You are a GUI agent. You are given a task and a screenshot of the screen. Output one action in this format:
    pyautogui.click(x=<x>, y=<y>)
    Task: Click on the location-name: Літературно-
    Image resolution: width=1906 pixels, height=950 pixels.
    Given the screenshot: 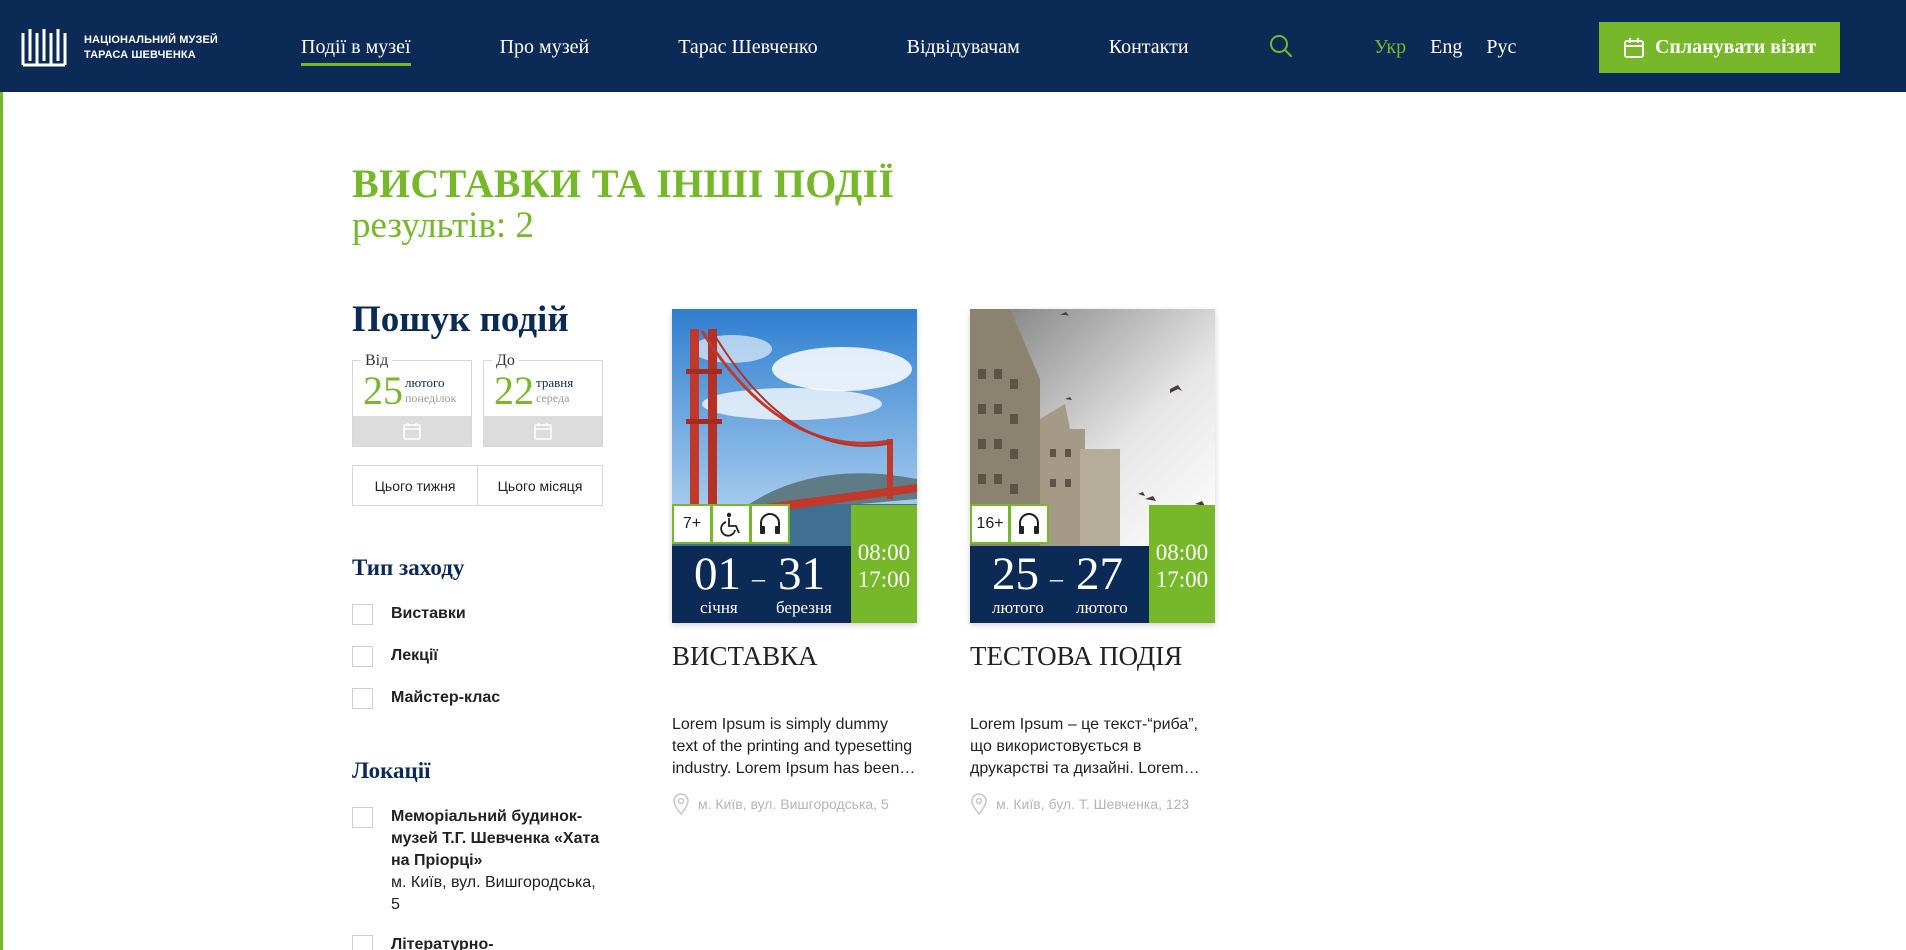 What is the action you would take?
    pyautogui.click(x=442, y=943)
    